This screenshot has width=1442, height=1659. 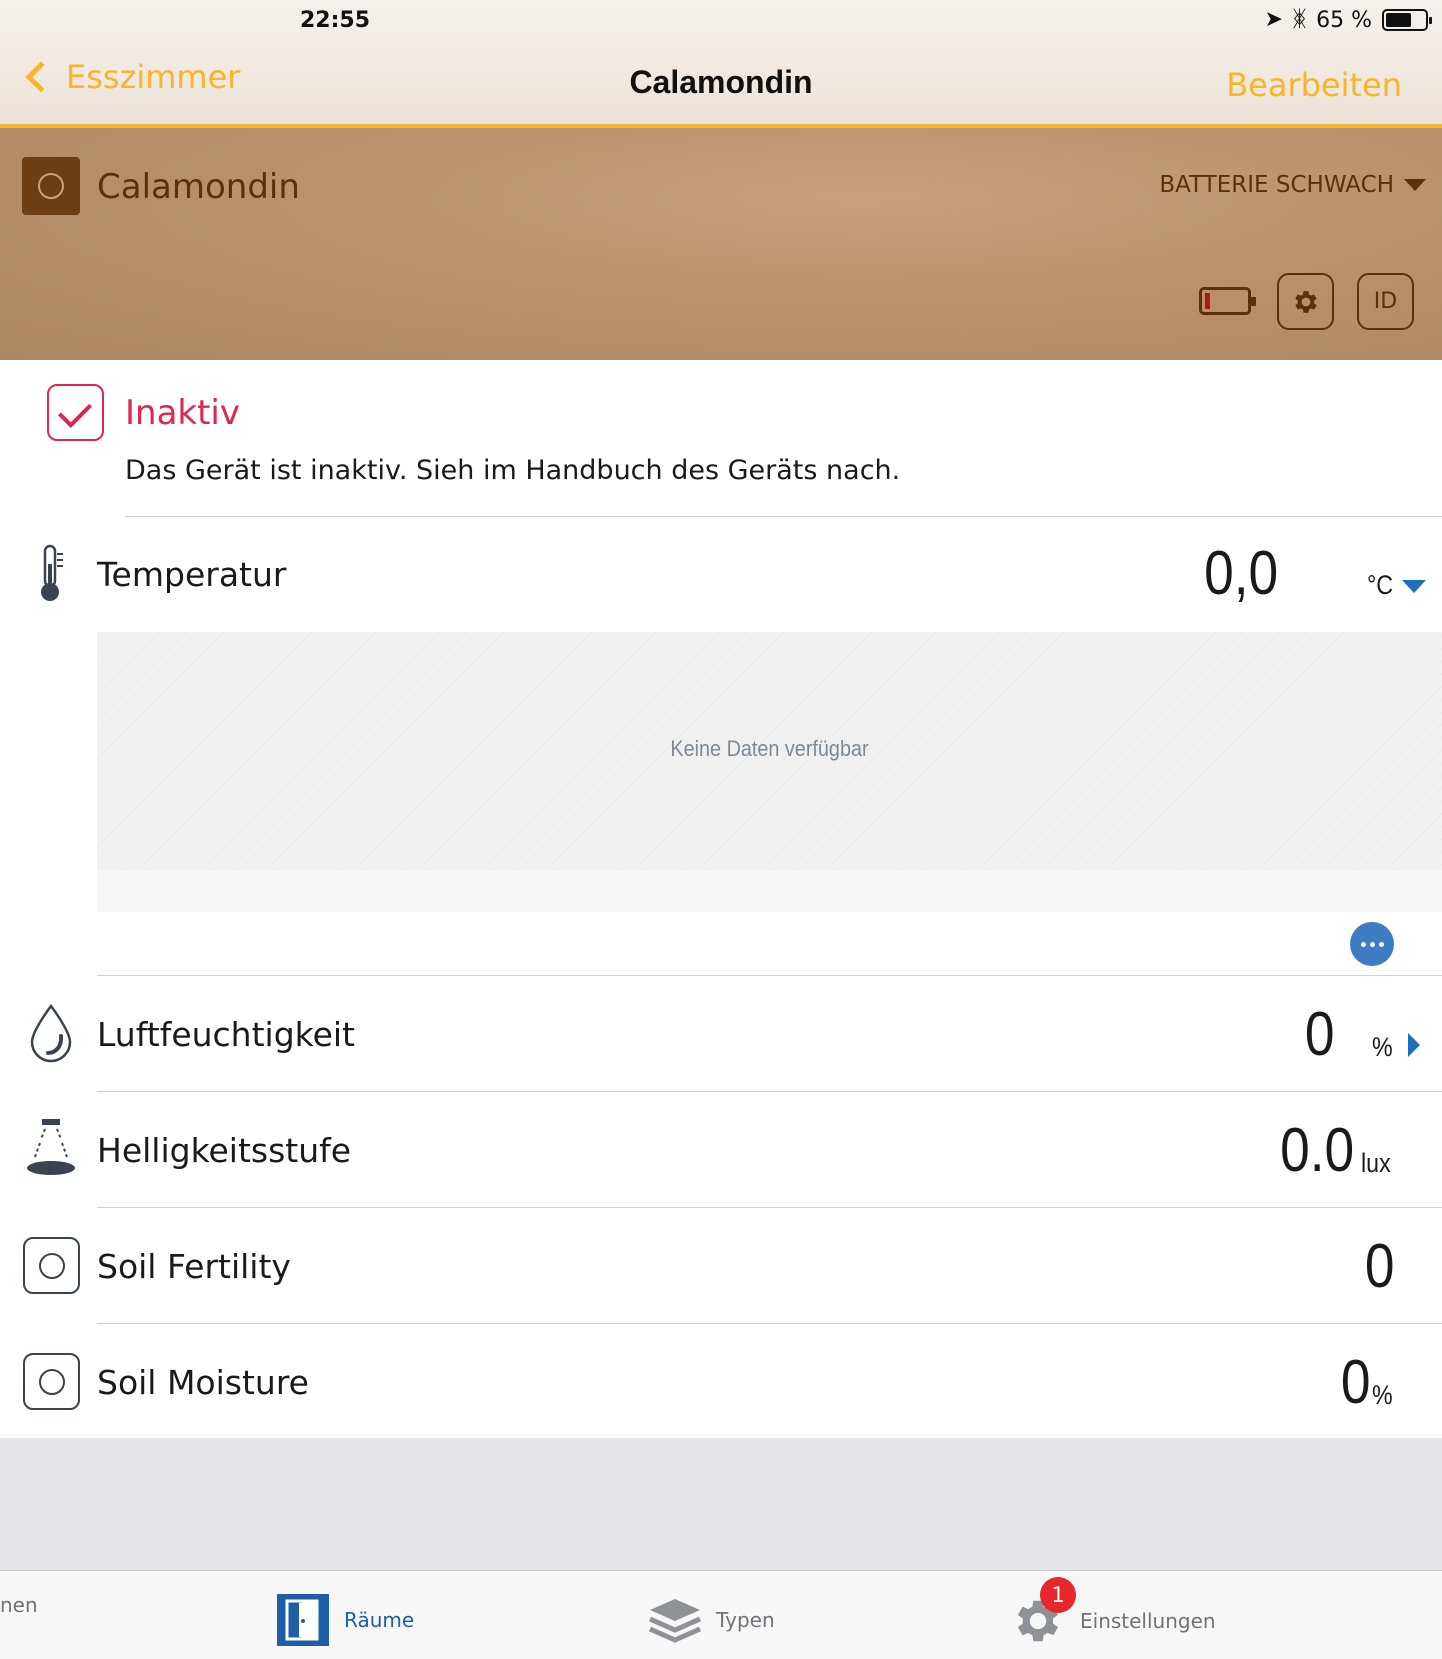 I want to click on brightness-value: 0.0, so click(x=1316, y=1150).